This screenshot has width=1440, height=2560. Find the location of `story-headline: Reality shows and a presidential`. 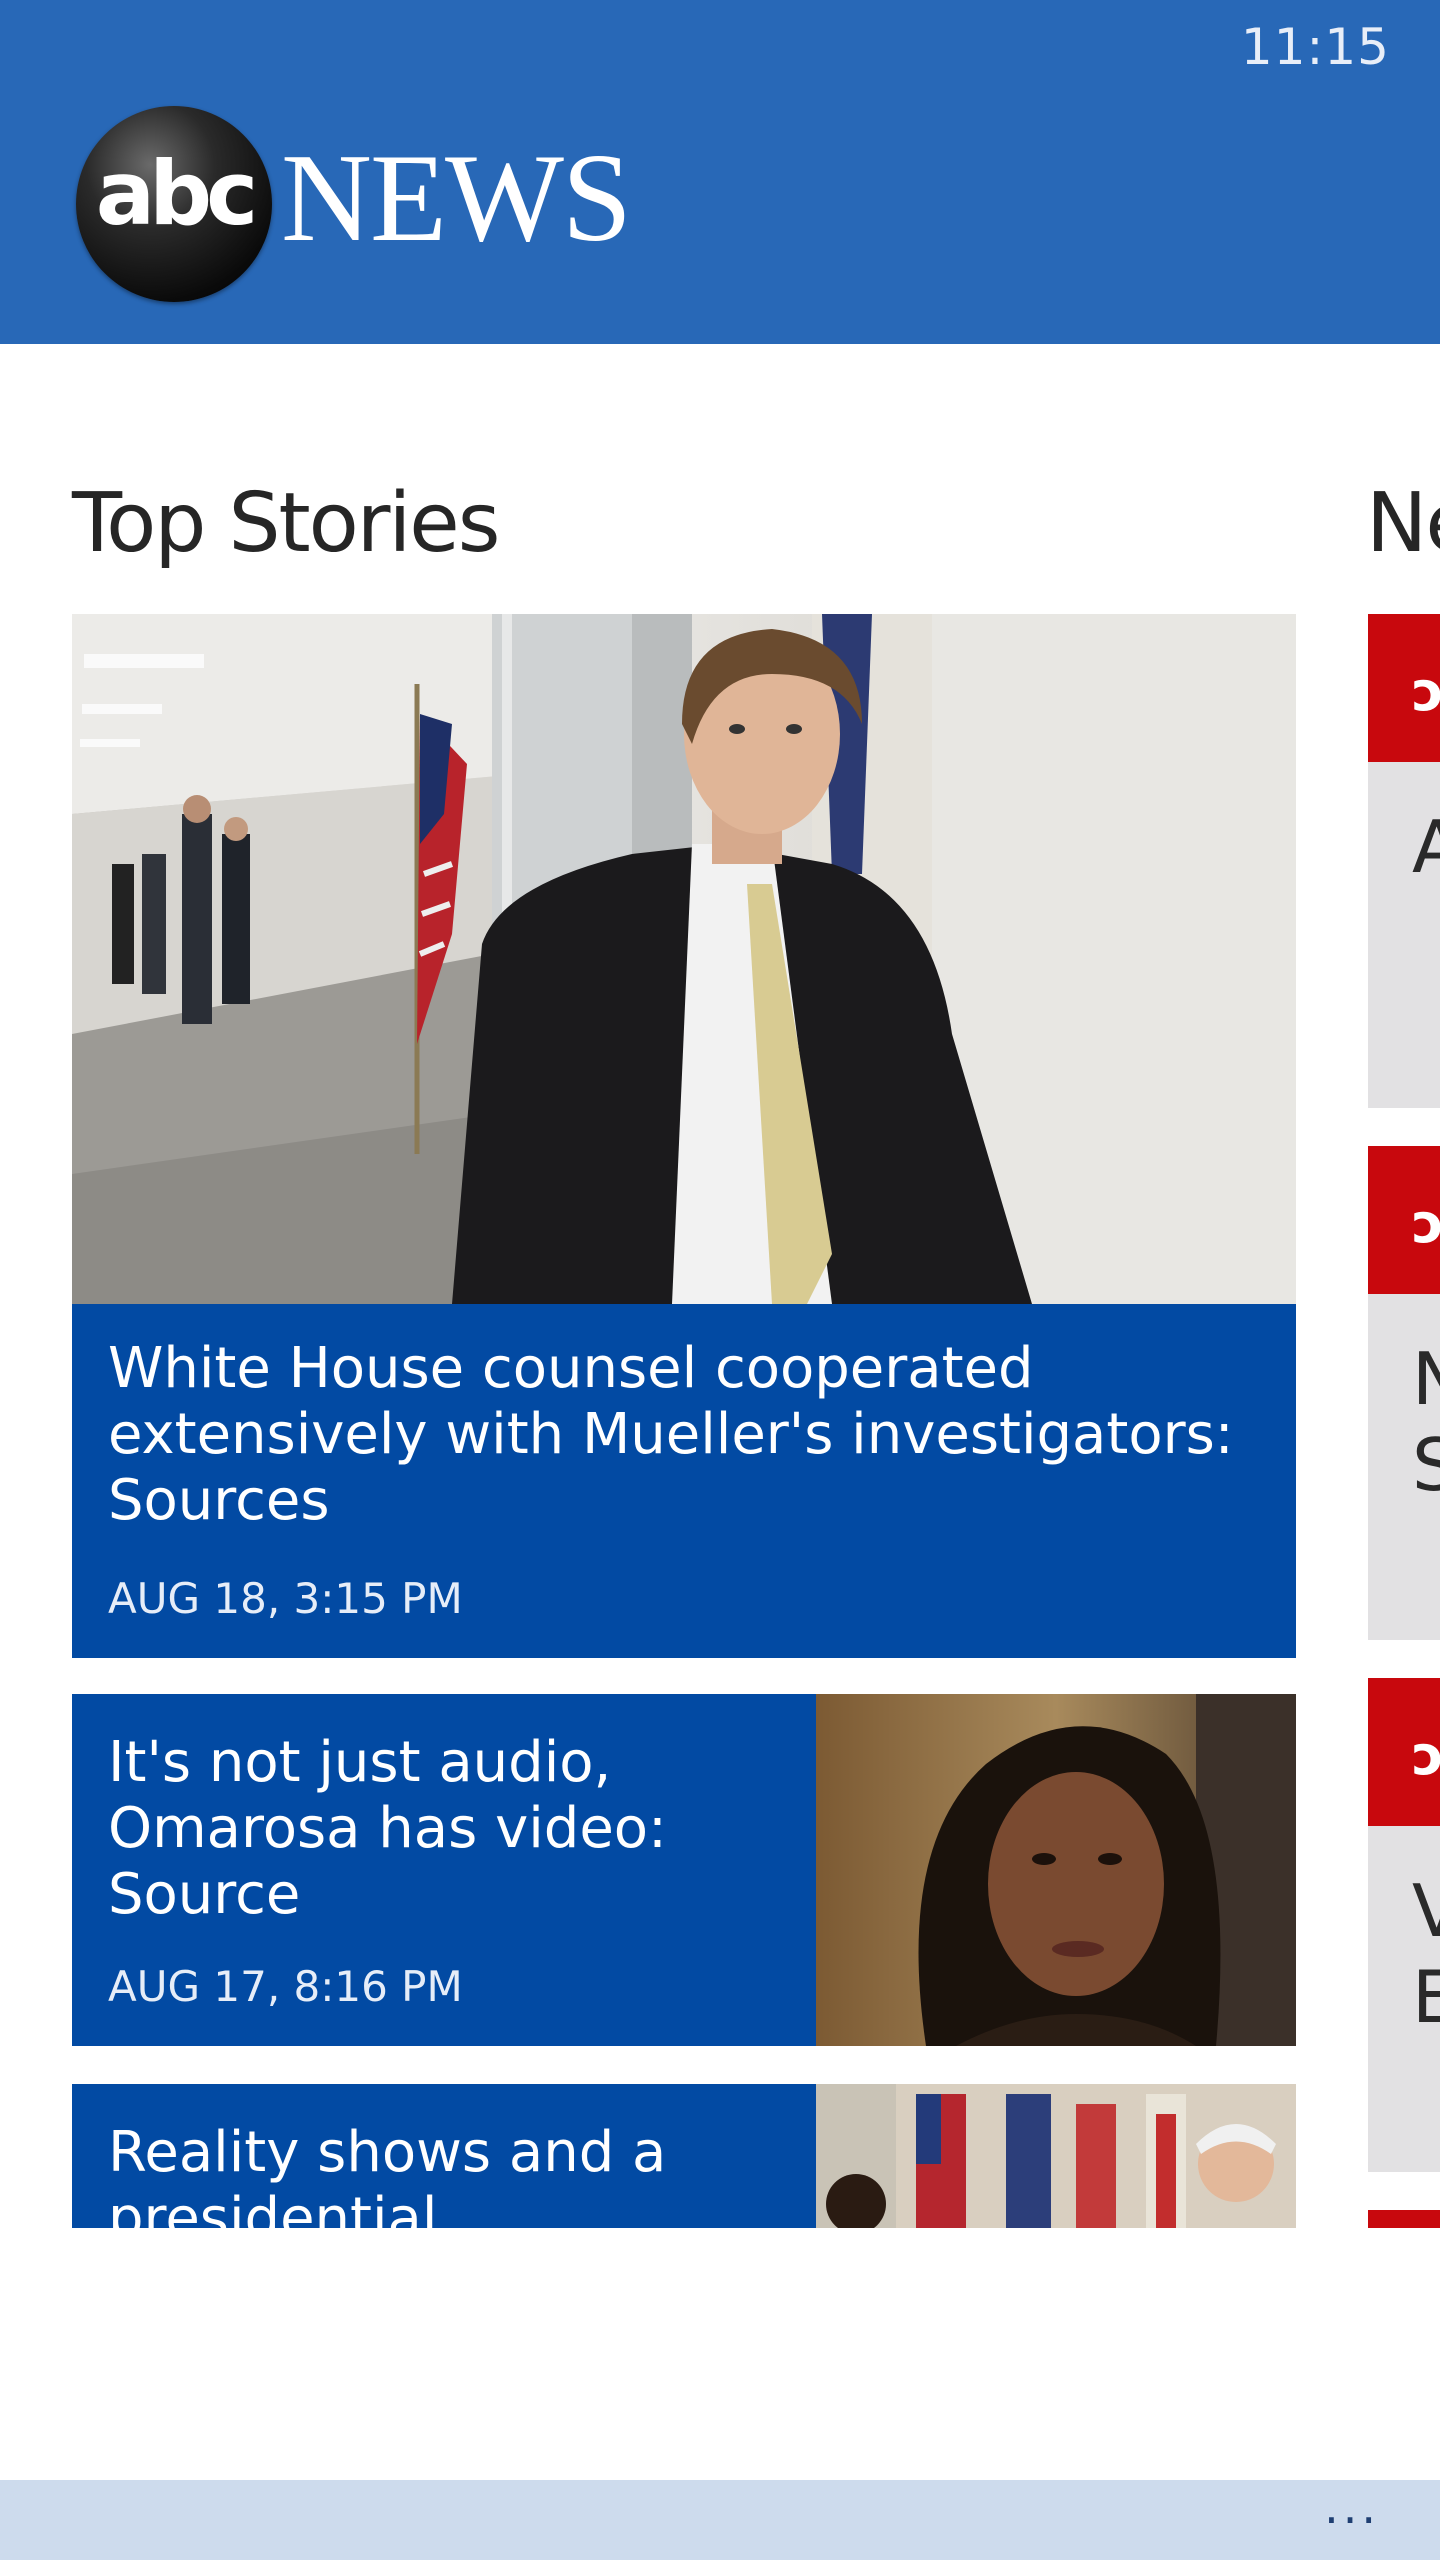

story-headline: Reality shows and a presidential is located at coordinates (387, 2174).